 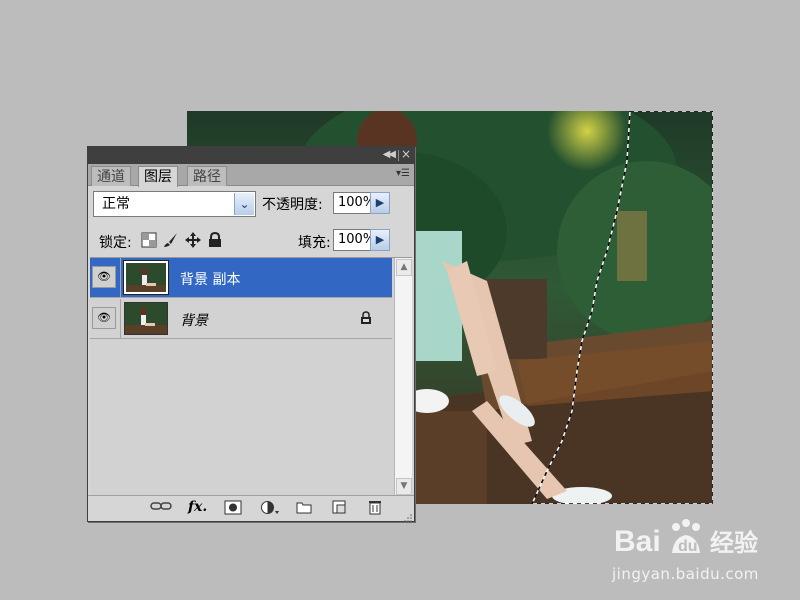 What do you see at coordinates (637, 541) in the screenshot?
I see `svg-text: Bai` at bounding box center [637, 541].